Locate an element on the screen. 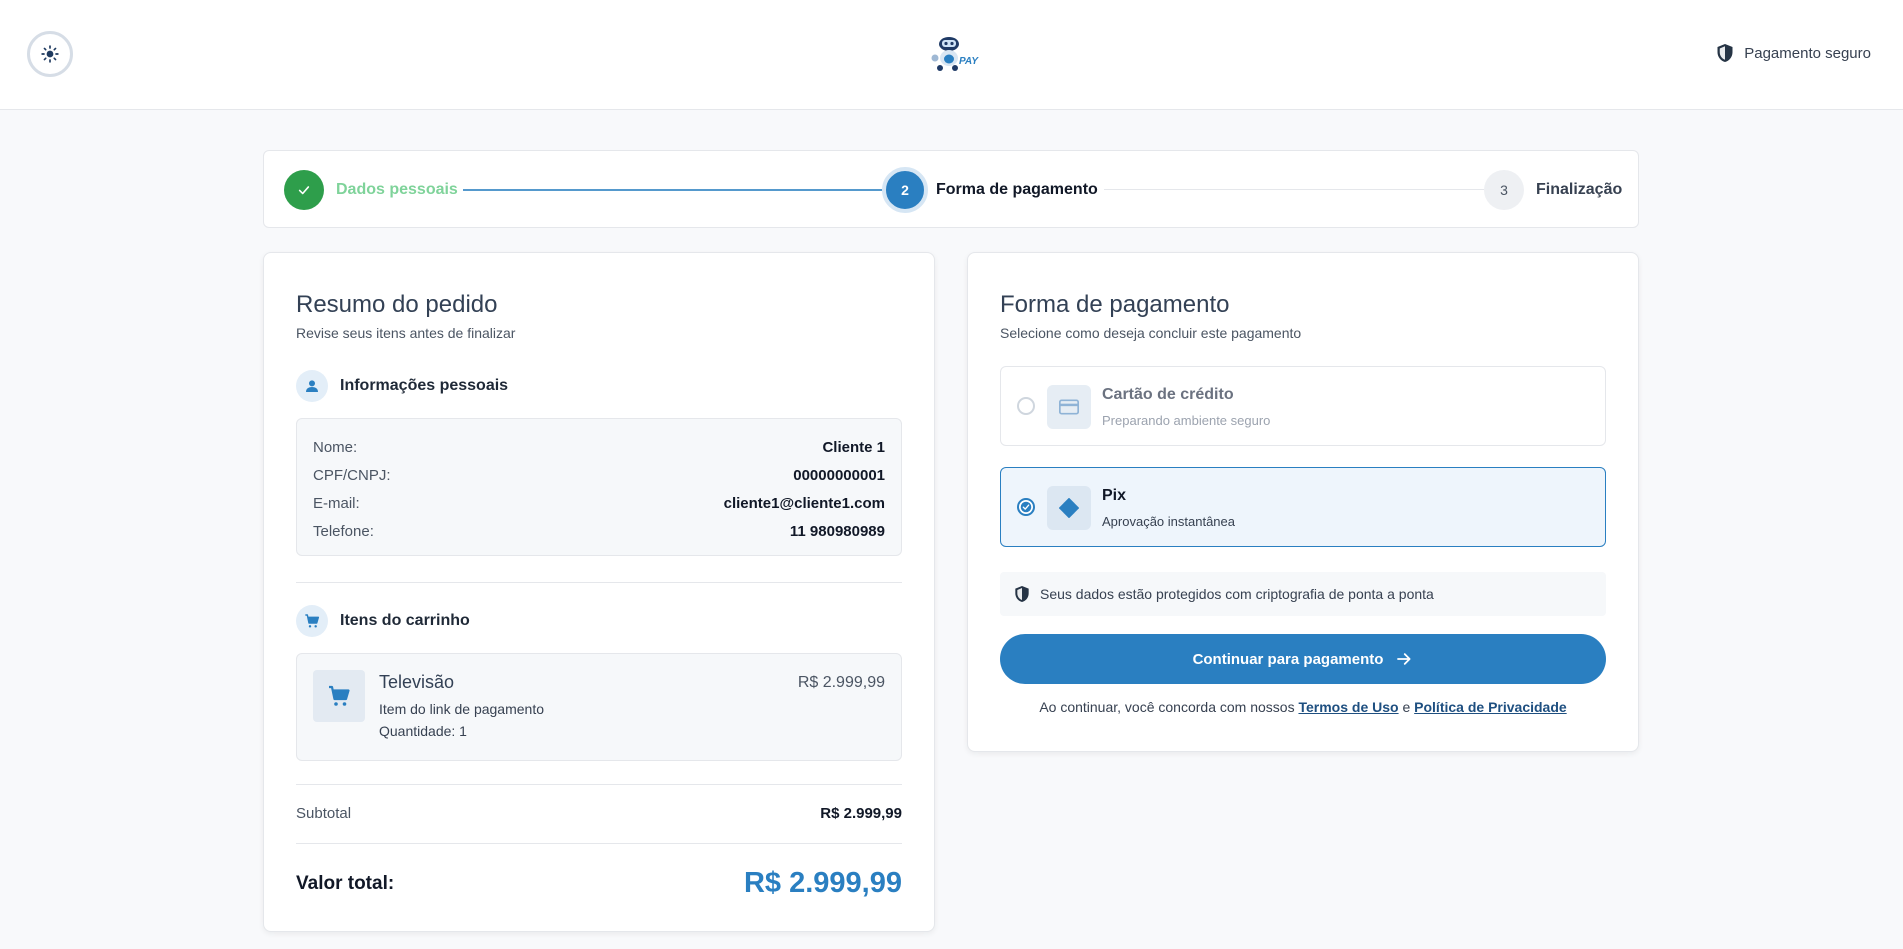 Image resolution: width=1903 pixels, height=949 pixels. step-1-label: Dados pessoais is located at coordinates (397, 190).